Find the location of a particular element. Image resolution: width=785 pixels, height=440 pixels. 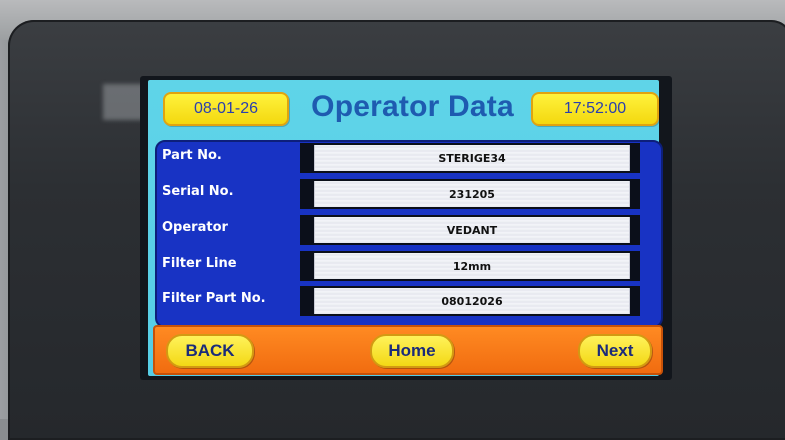

filter-line-label: Filter Line is located at coordinates (199, 263).